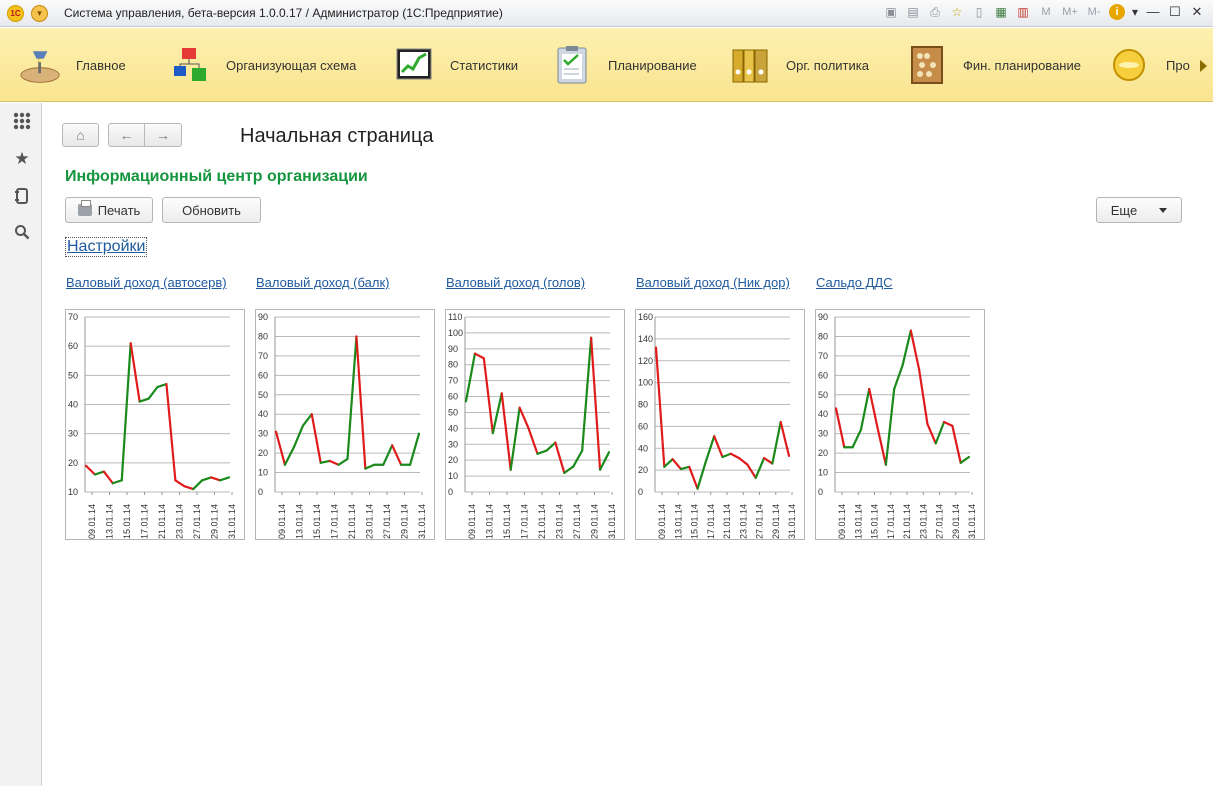 Image resolution: width=1213 pixels, height=786 pixels. I want to click on x-tick-label: 15.01.14, so click(875, 521).